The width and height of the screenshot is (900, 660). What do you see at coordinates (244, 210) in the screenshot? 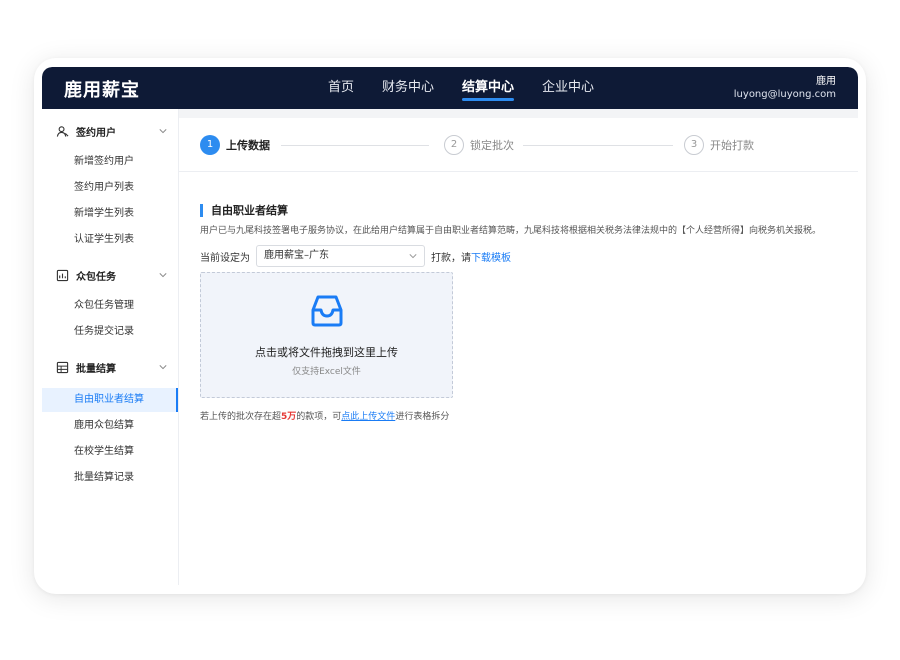
I see `section-title: 自由职业者结算` at bounding box center [244, 210].